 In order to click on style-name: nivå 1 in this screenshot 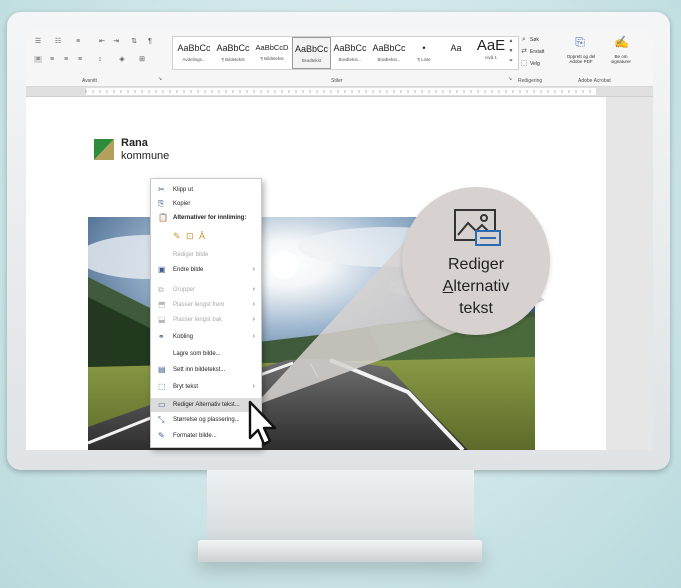, I will do `click(490, 57)`.